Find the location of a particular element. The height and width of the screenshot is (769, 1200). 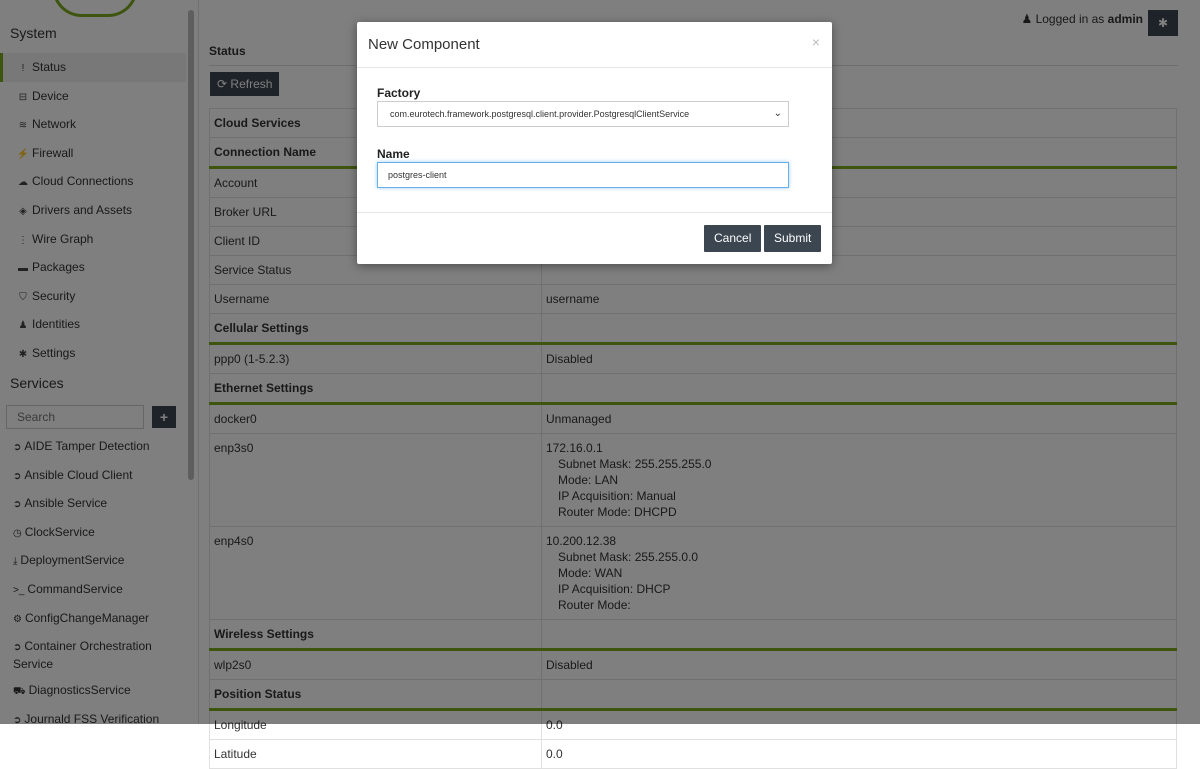

dialog-header-divider is located at coordinates (594, 67).